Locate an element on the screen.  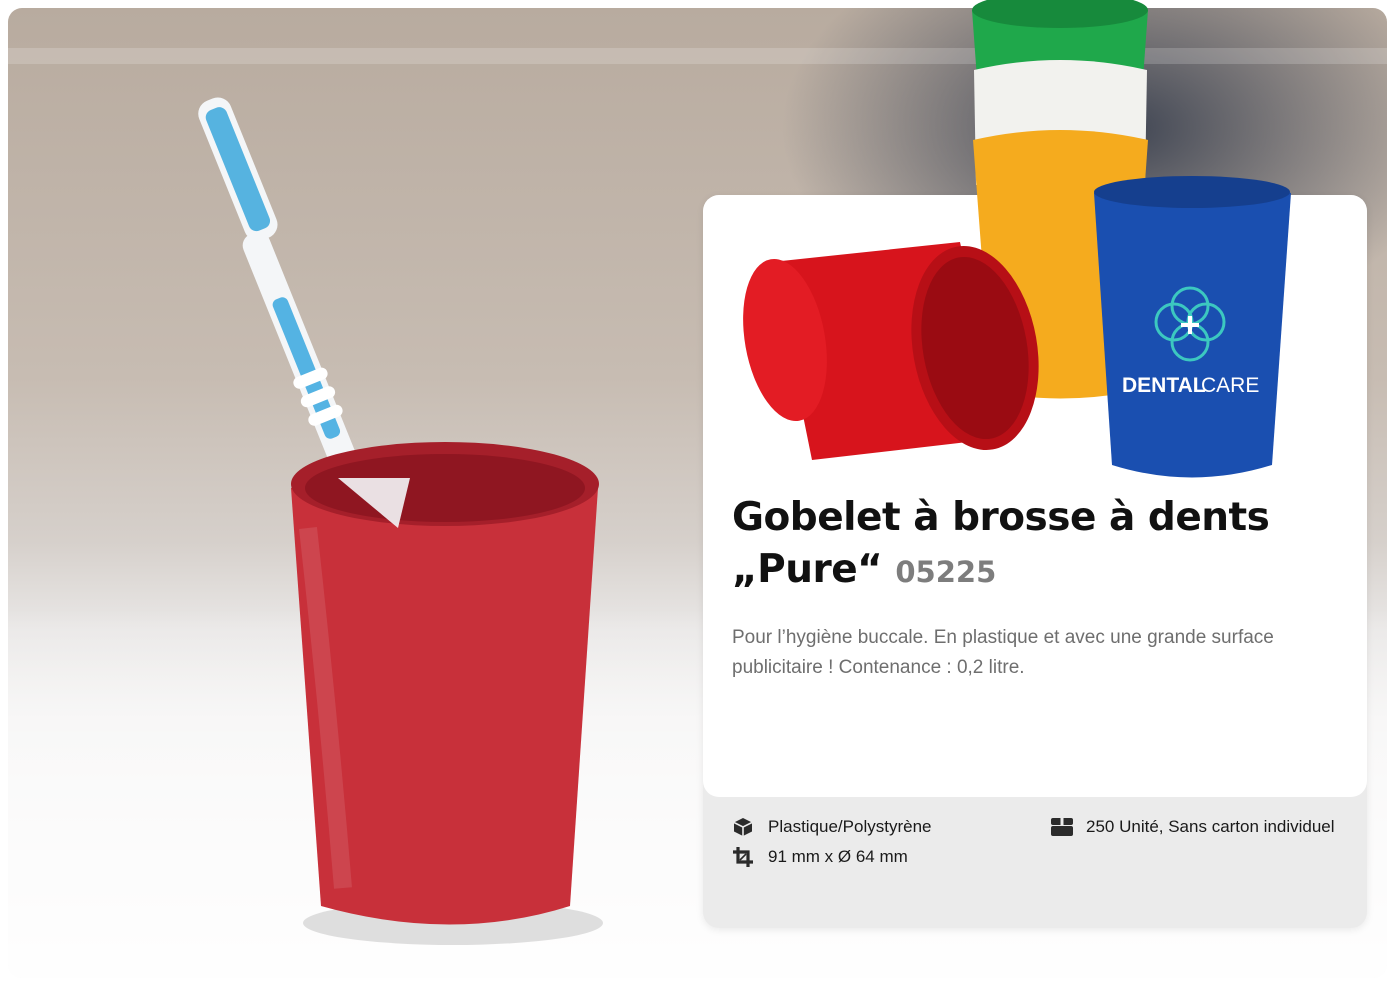
product-title: Gobelet à brosse à dents „Pure“ 05225 is located at coordinates (1037, 545).